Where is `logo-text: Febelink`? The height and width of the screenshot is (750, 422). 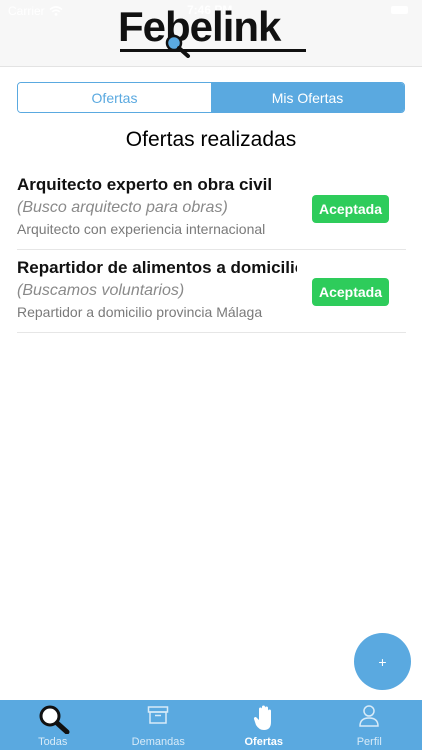 logo-text: Febelink is located at coordinates (199, 26).